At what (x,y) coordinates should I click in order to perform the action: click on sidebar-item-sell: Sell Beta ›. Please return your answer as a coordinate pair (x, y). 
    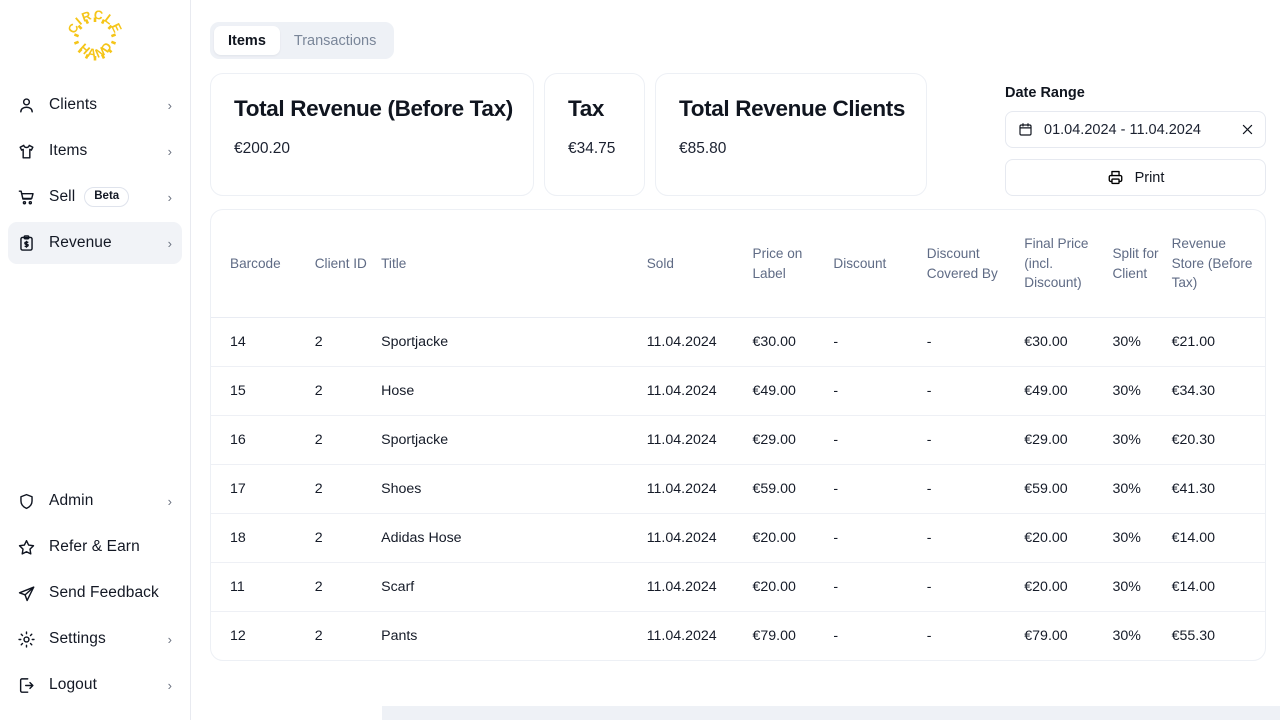
    Looking at the image, I should click on (95, 197).